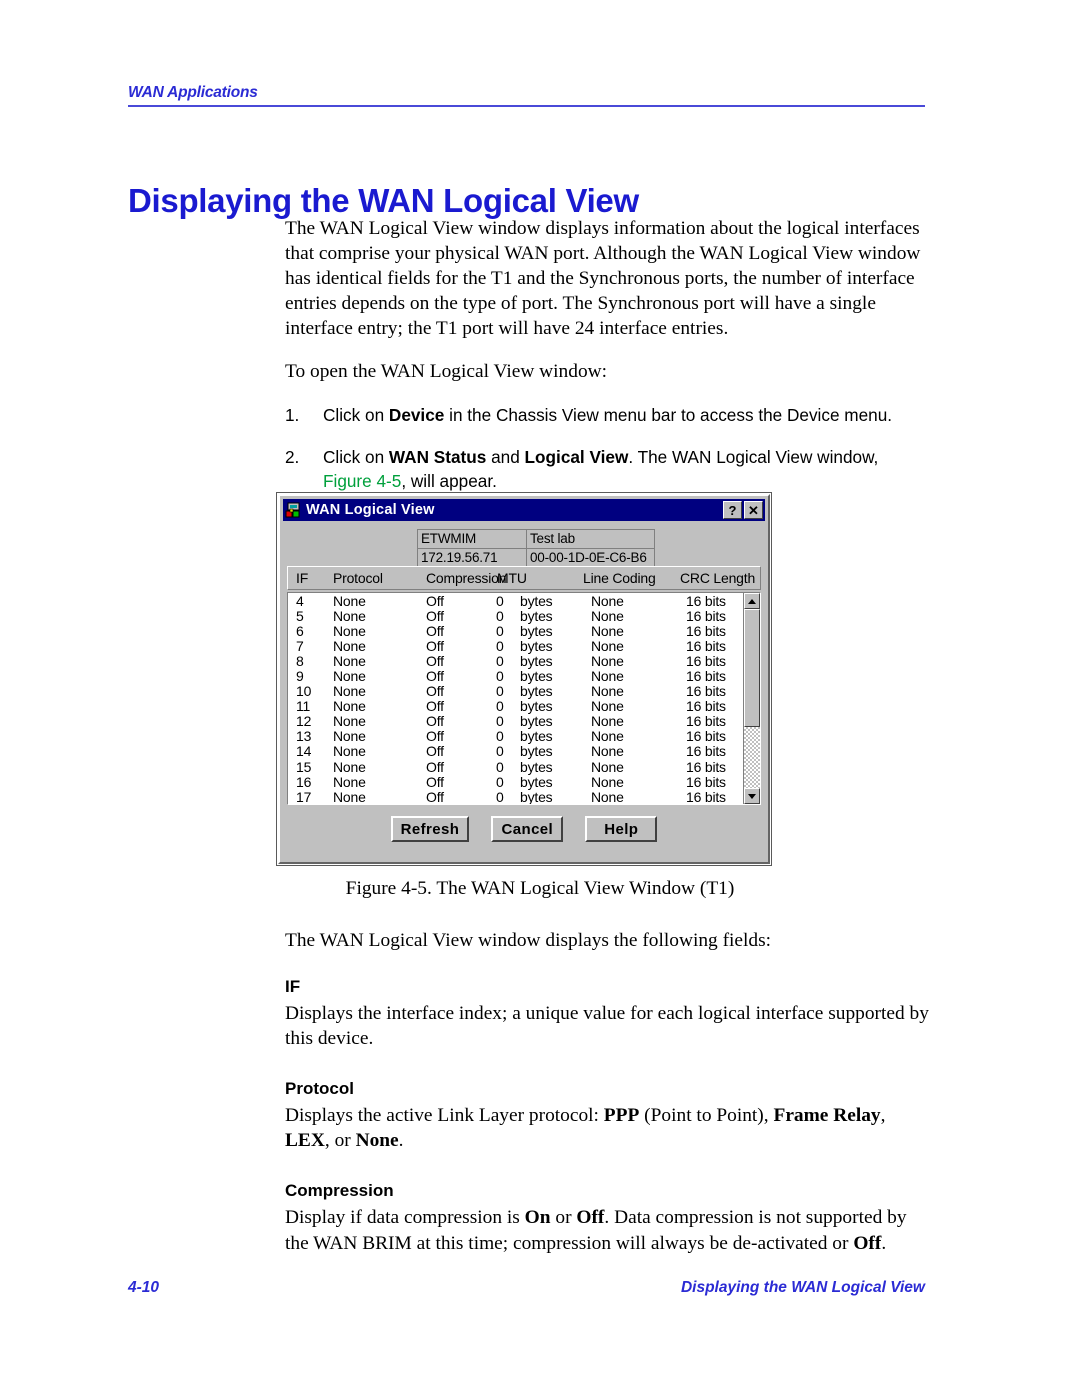 Image resolution: width=1080 pixels, height=1397 pixels. I want to click on intro-paragraph-2: To open the WAN Logical View window:, so click(446, 372).